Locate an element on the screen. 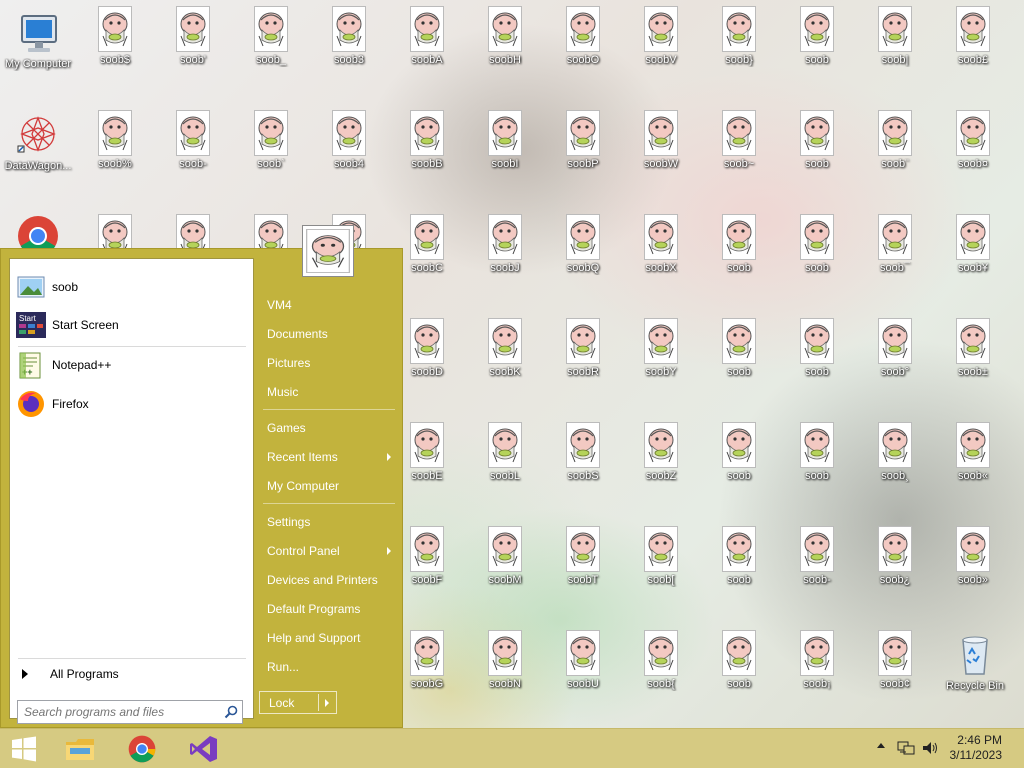 Image resolution: width=1024 pixels, height=768 pixels. desktop-icon-soob: soobY is located at coordinates (661, 348).